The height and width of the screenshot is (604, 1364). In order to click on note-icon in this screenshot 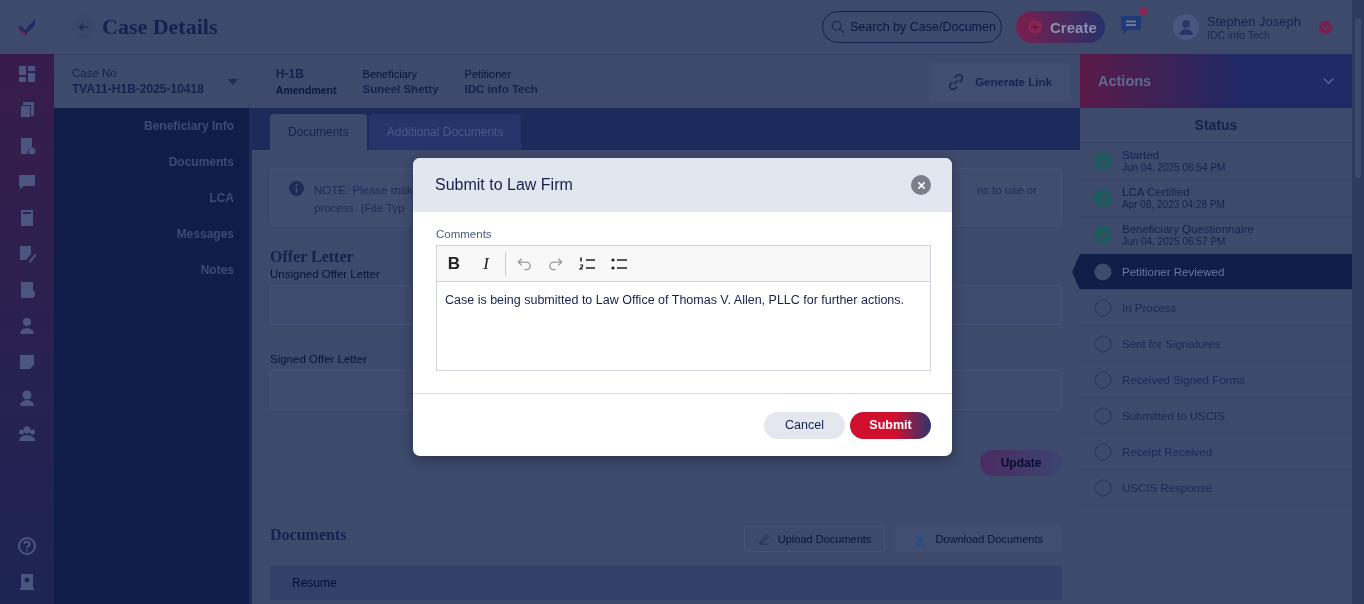, I will do `click(27, 362)`.